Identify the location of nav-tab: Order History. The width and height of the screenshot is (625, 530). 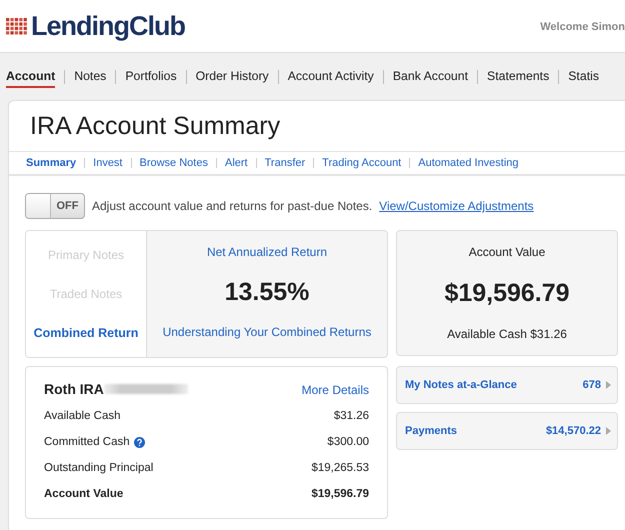
(232, 76).